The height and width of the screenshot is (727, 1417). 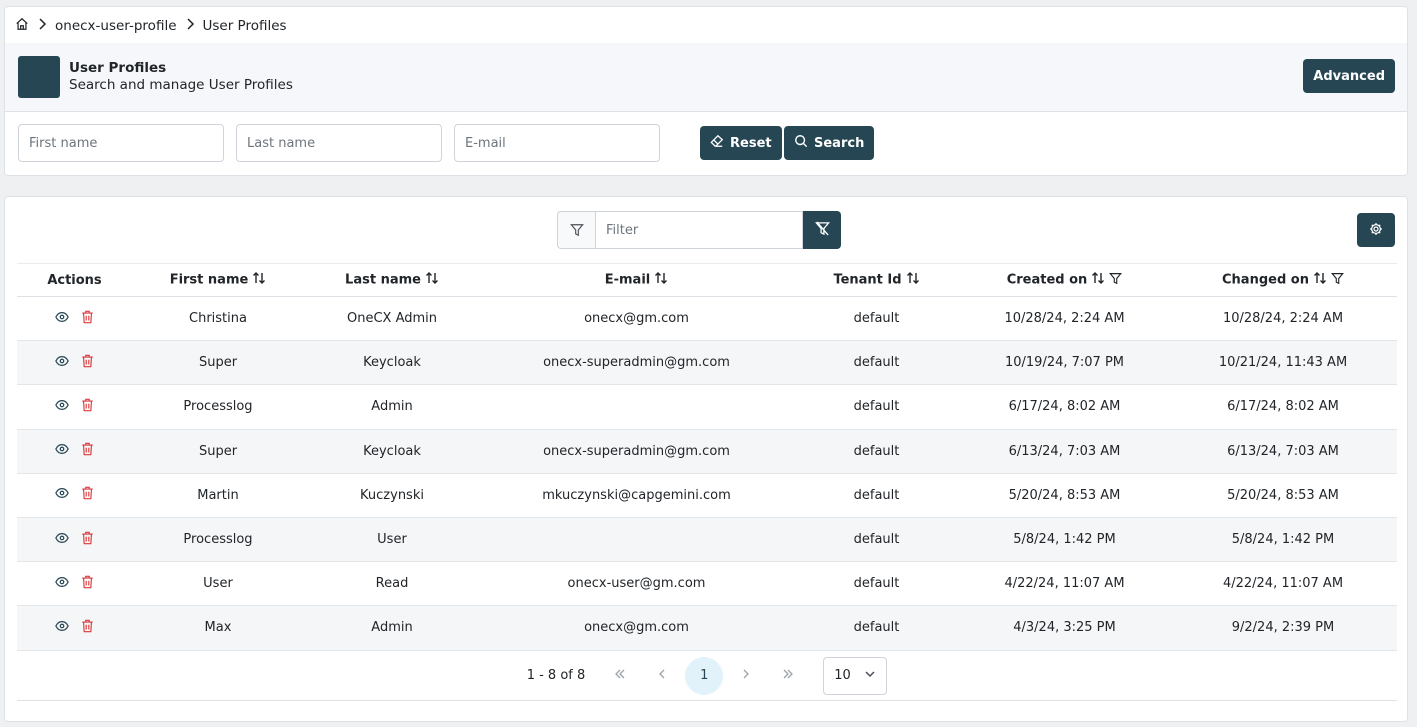 What do you see at coordinates (392, 628) in the screenshot?
I see `cell-last-name: Admin` at bounding box center [392, 628].